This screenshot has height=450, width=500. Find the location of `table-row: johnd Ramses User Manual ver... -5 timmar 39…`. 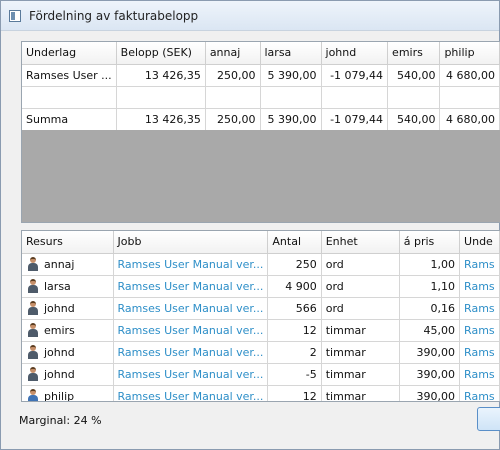

table-row: johnd Ramses User Manual ver... -5 timmar 39… is located at coordinates (261, 374).